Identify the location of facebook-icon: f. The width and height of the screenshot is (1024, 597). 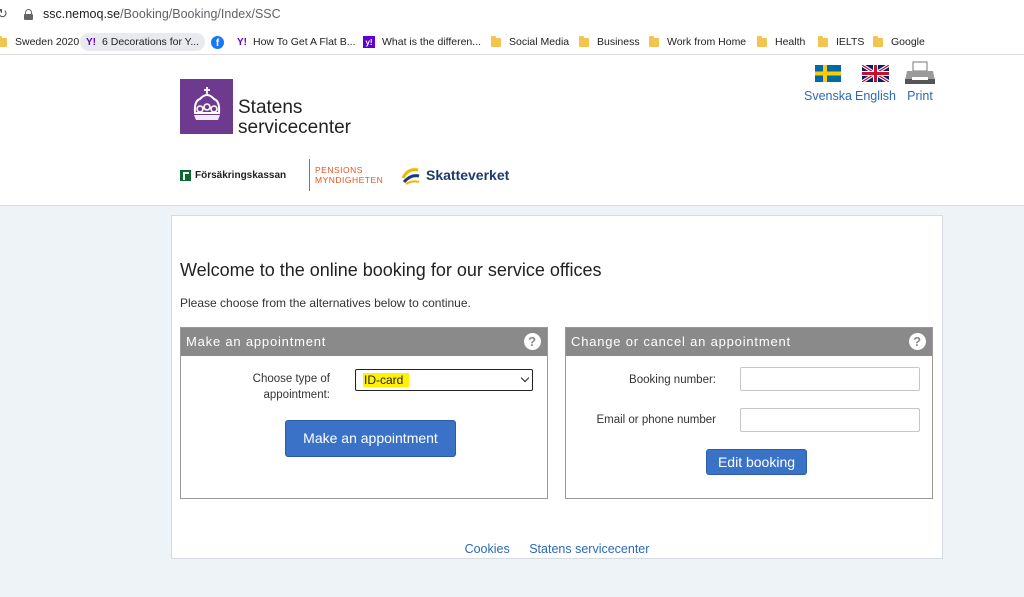
(217, 42).